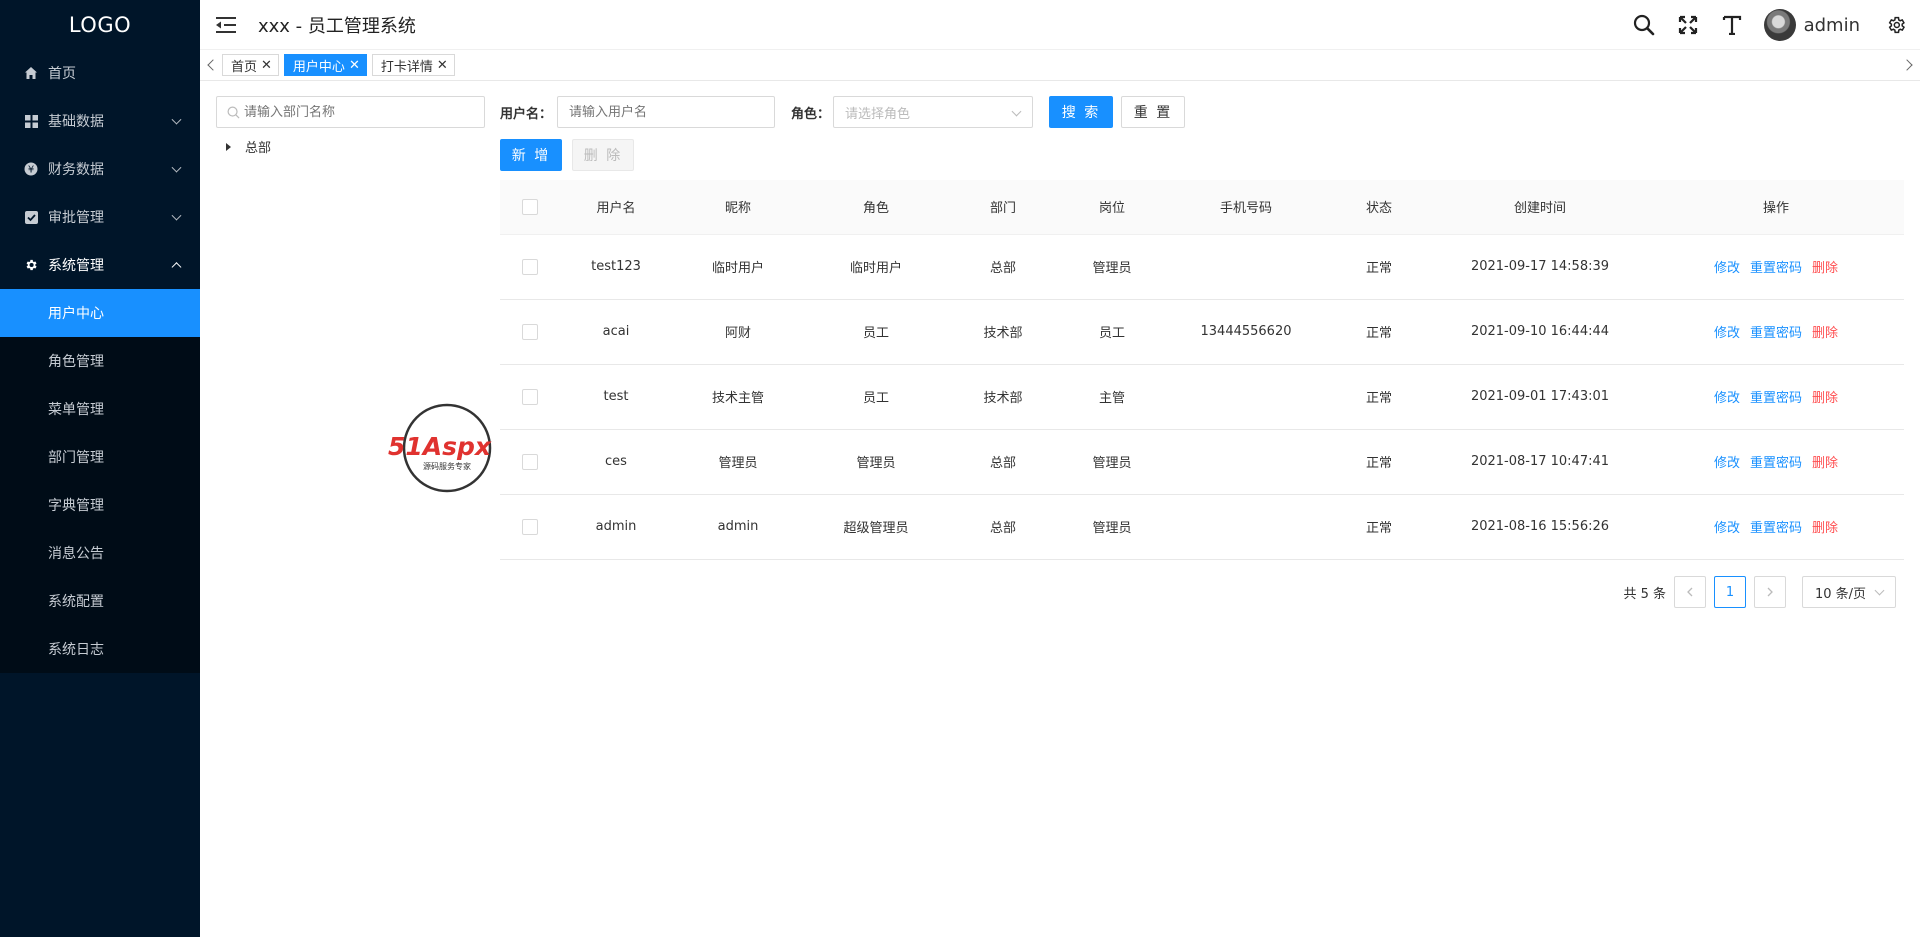 The image size is (1920, 937). I want to click on sidebar-item-menu-management: 菜单管理, so click(100, 409).